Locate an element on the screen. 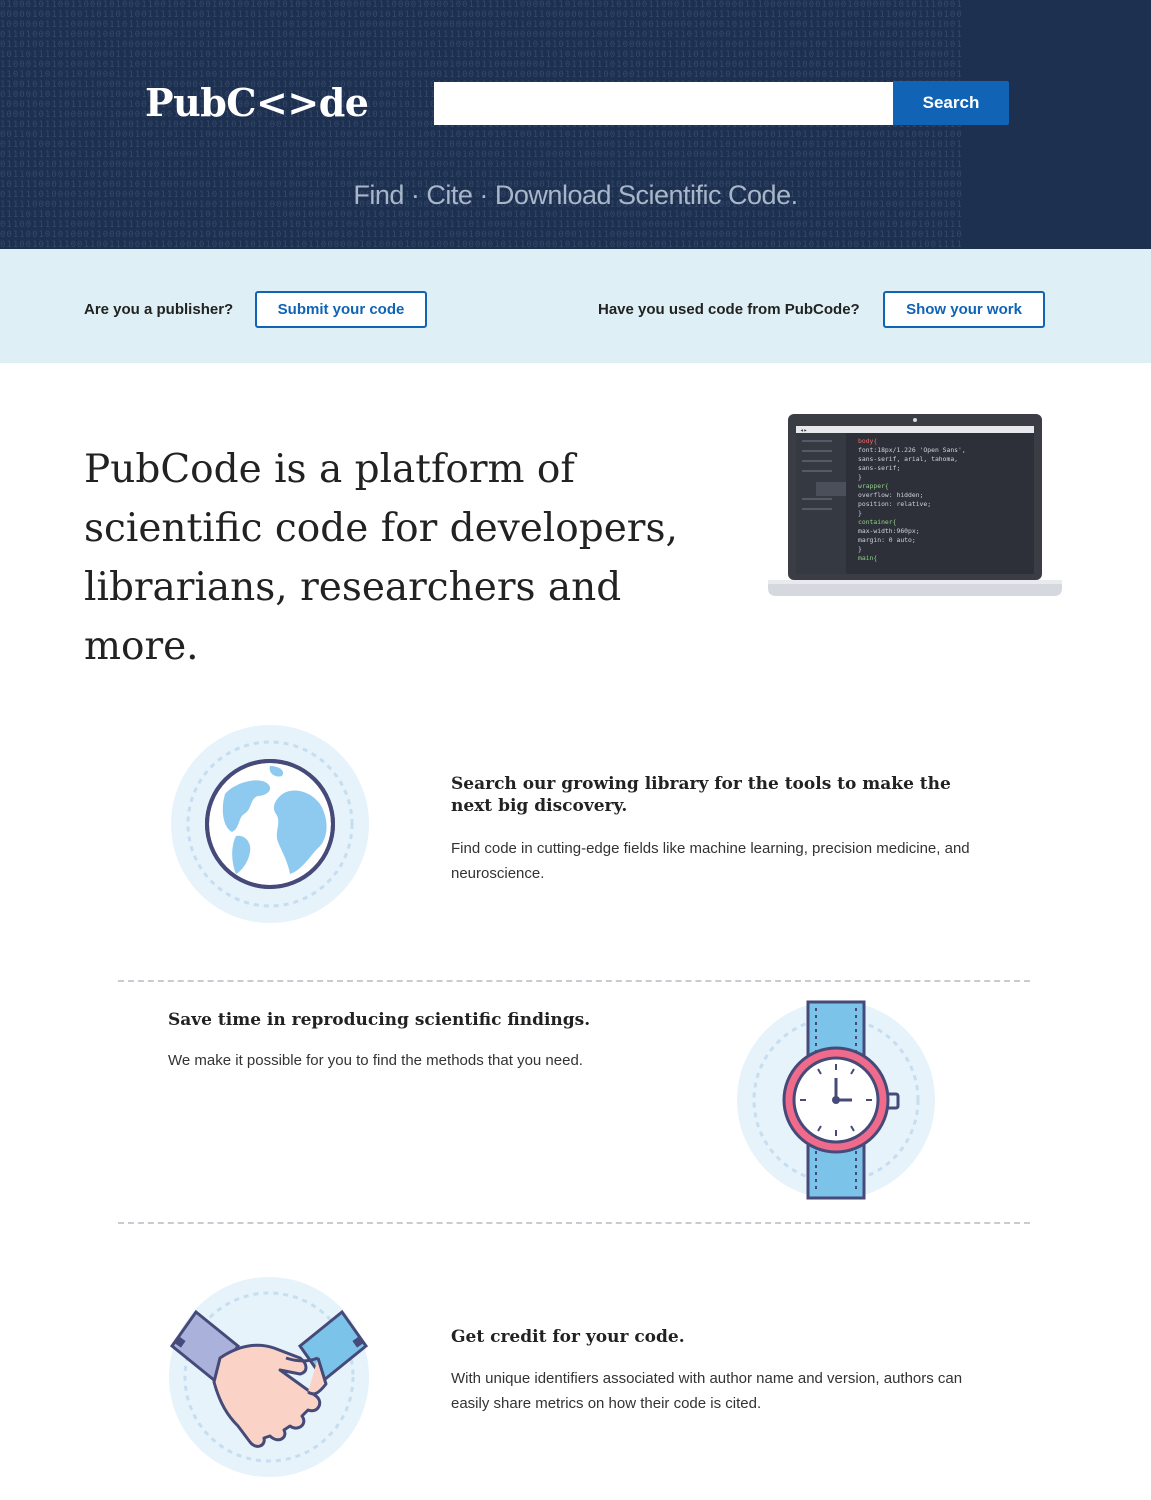  laptop-code-line: container{ is located at coordinates (877, 522).